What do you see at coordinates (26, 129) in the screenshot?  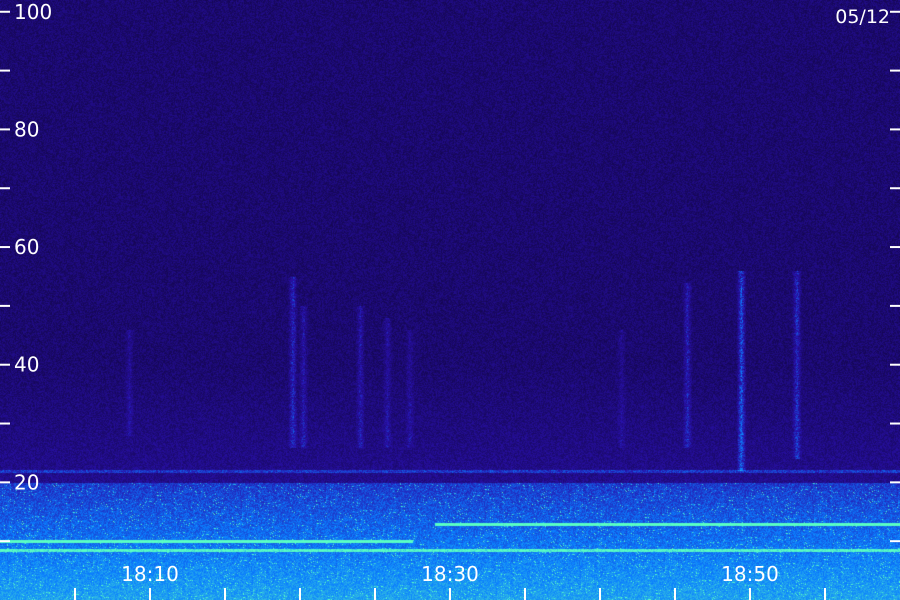 I see `y-tick-label: 80` at bounding box center [26, 129].